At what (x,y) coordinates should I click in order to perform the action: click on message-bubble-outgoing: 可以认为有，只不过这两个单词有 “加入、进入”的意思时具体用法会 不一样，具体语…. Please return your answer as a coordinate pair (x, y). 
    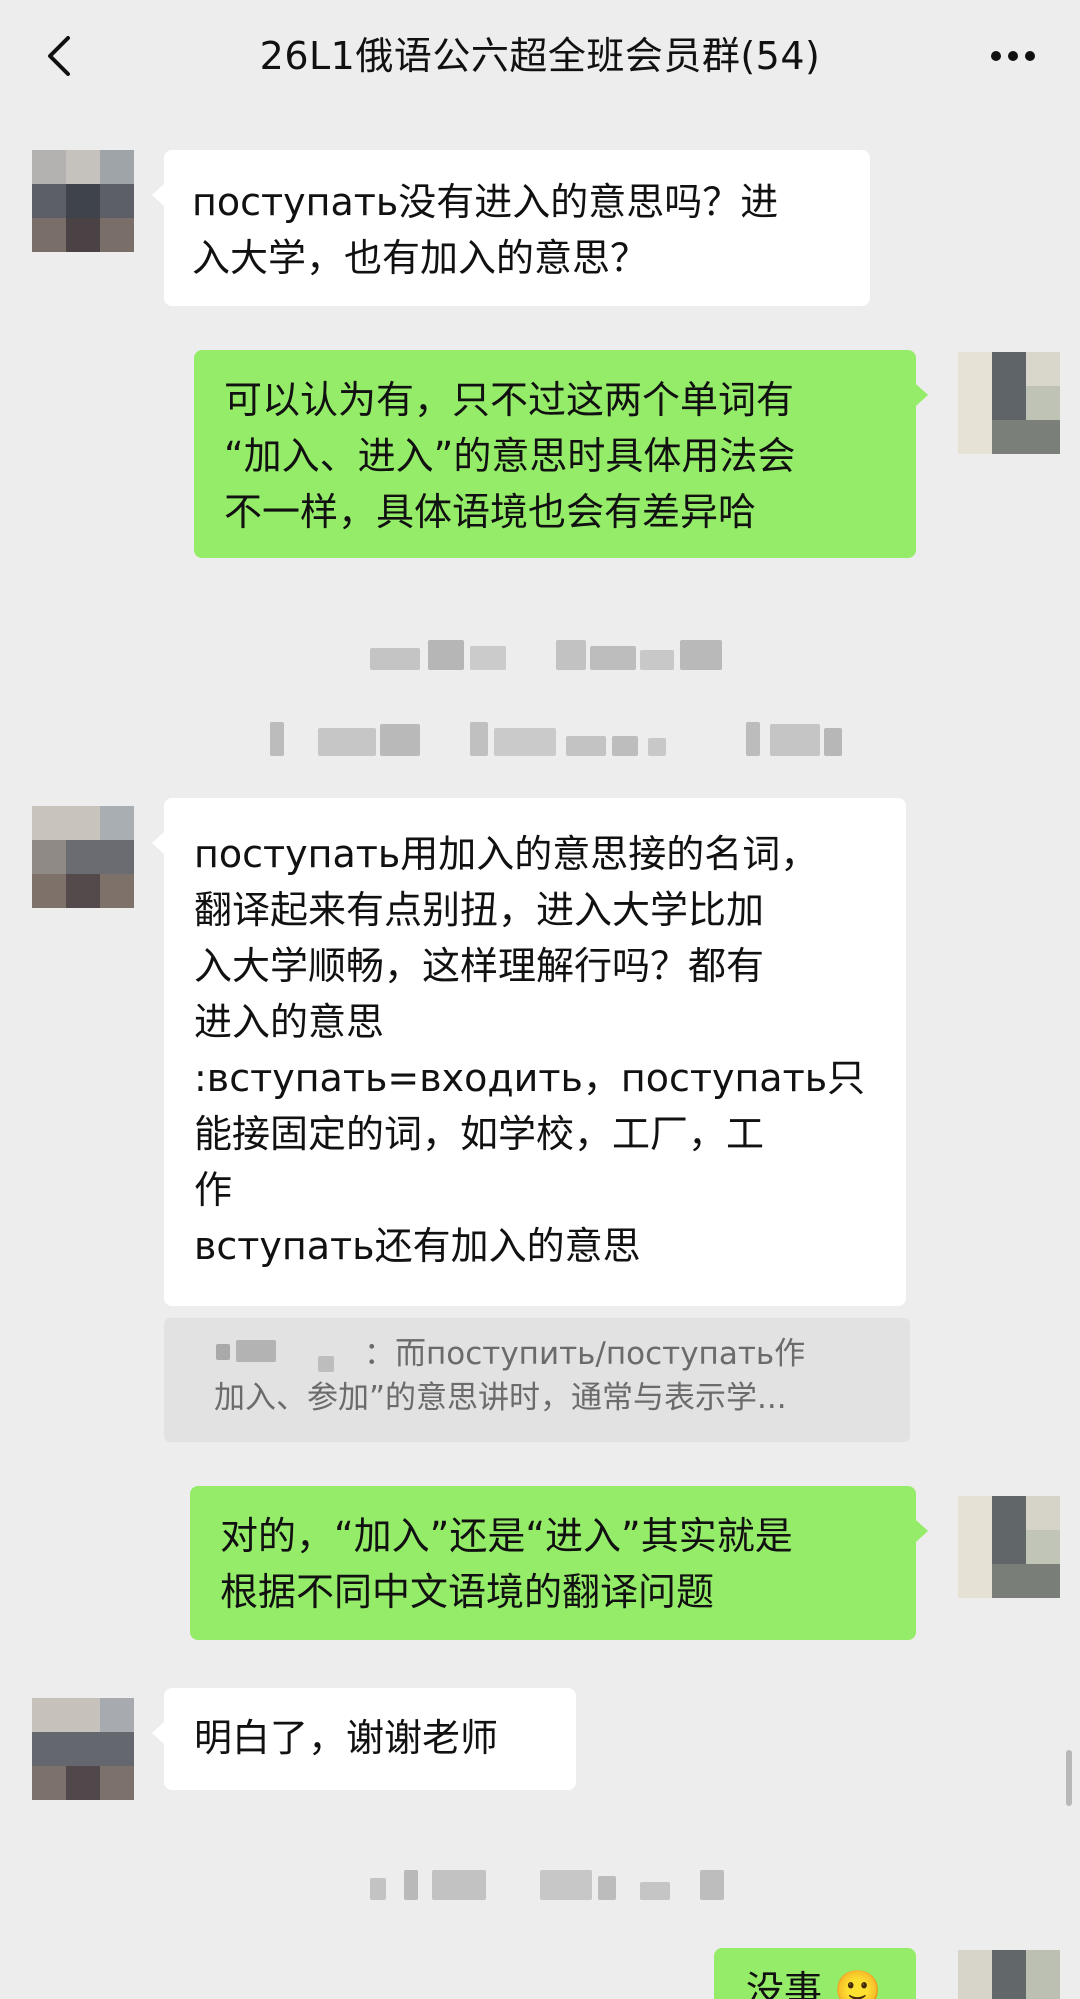
    Looking at the image, I should click on (561, 454).